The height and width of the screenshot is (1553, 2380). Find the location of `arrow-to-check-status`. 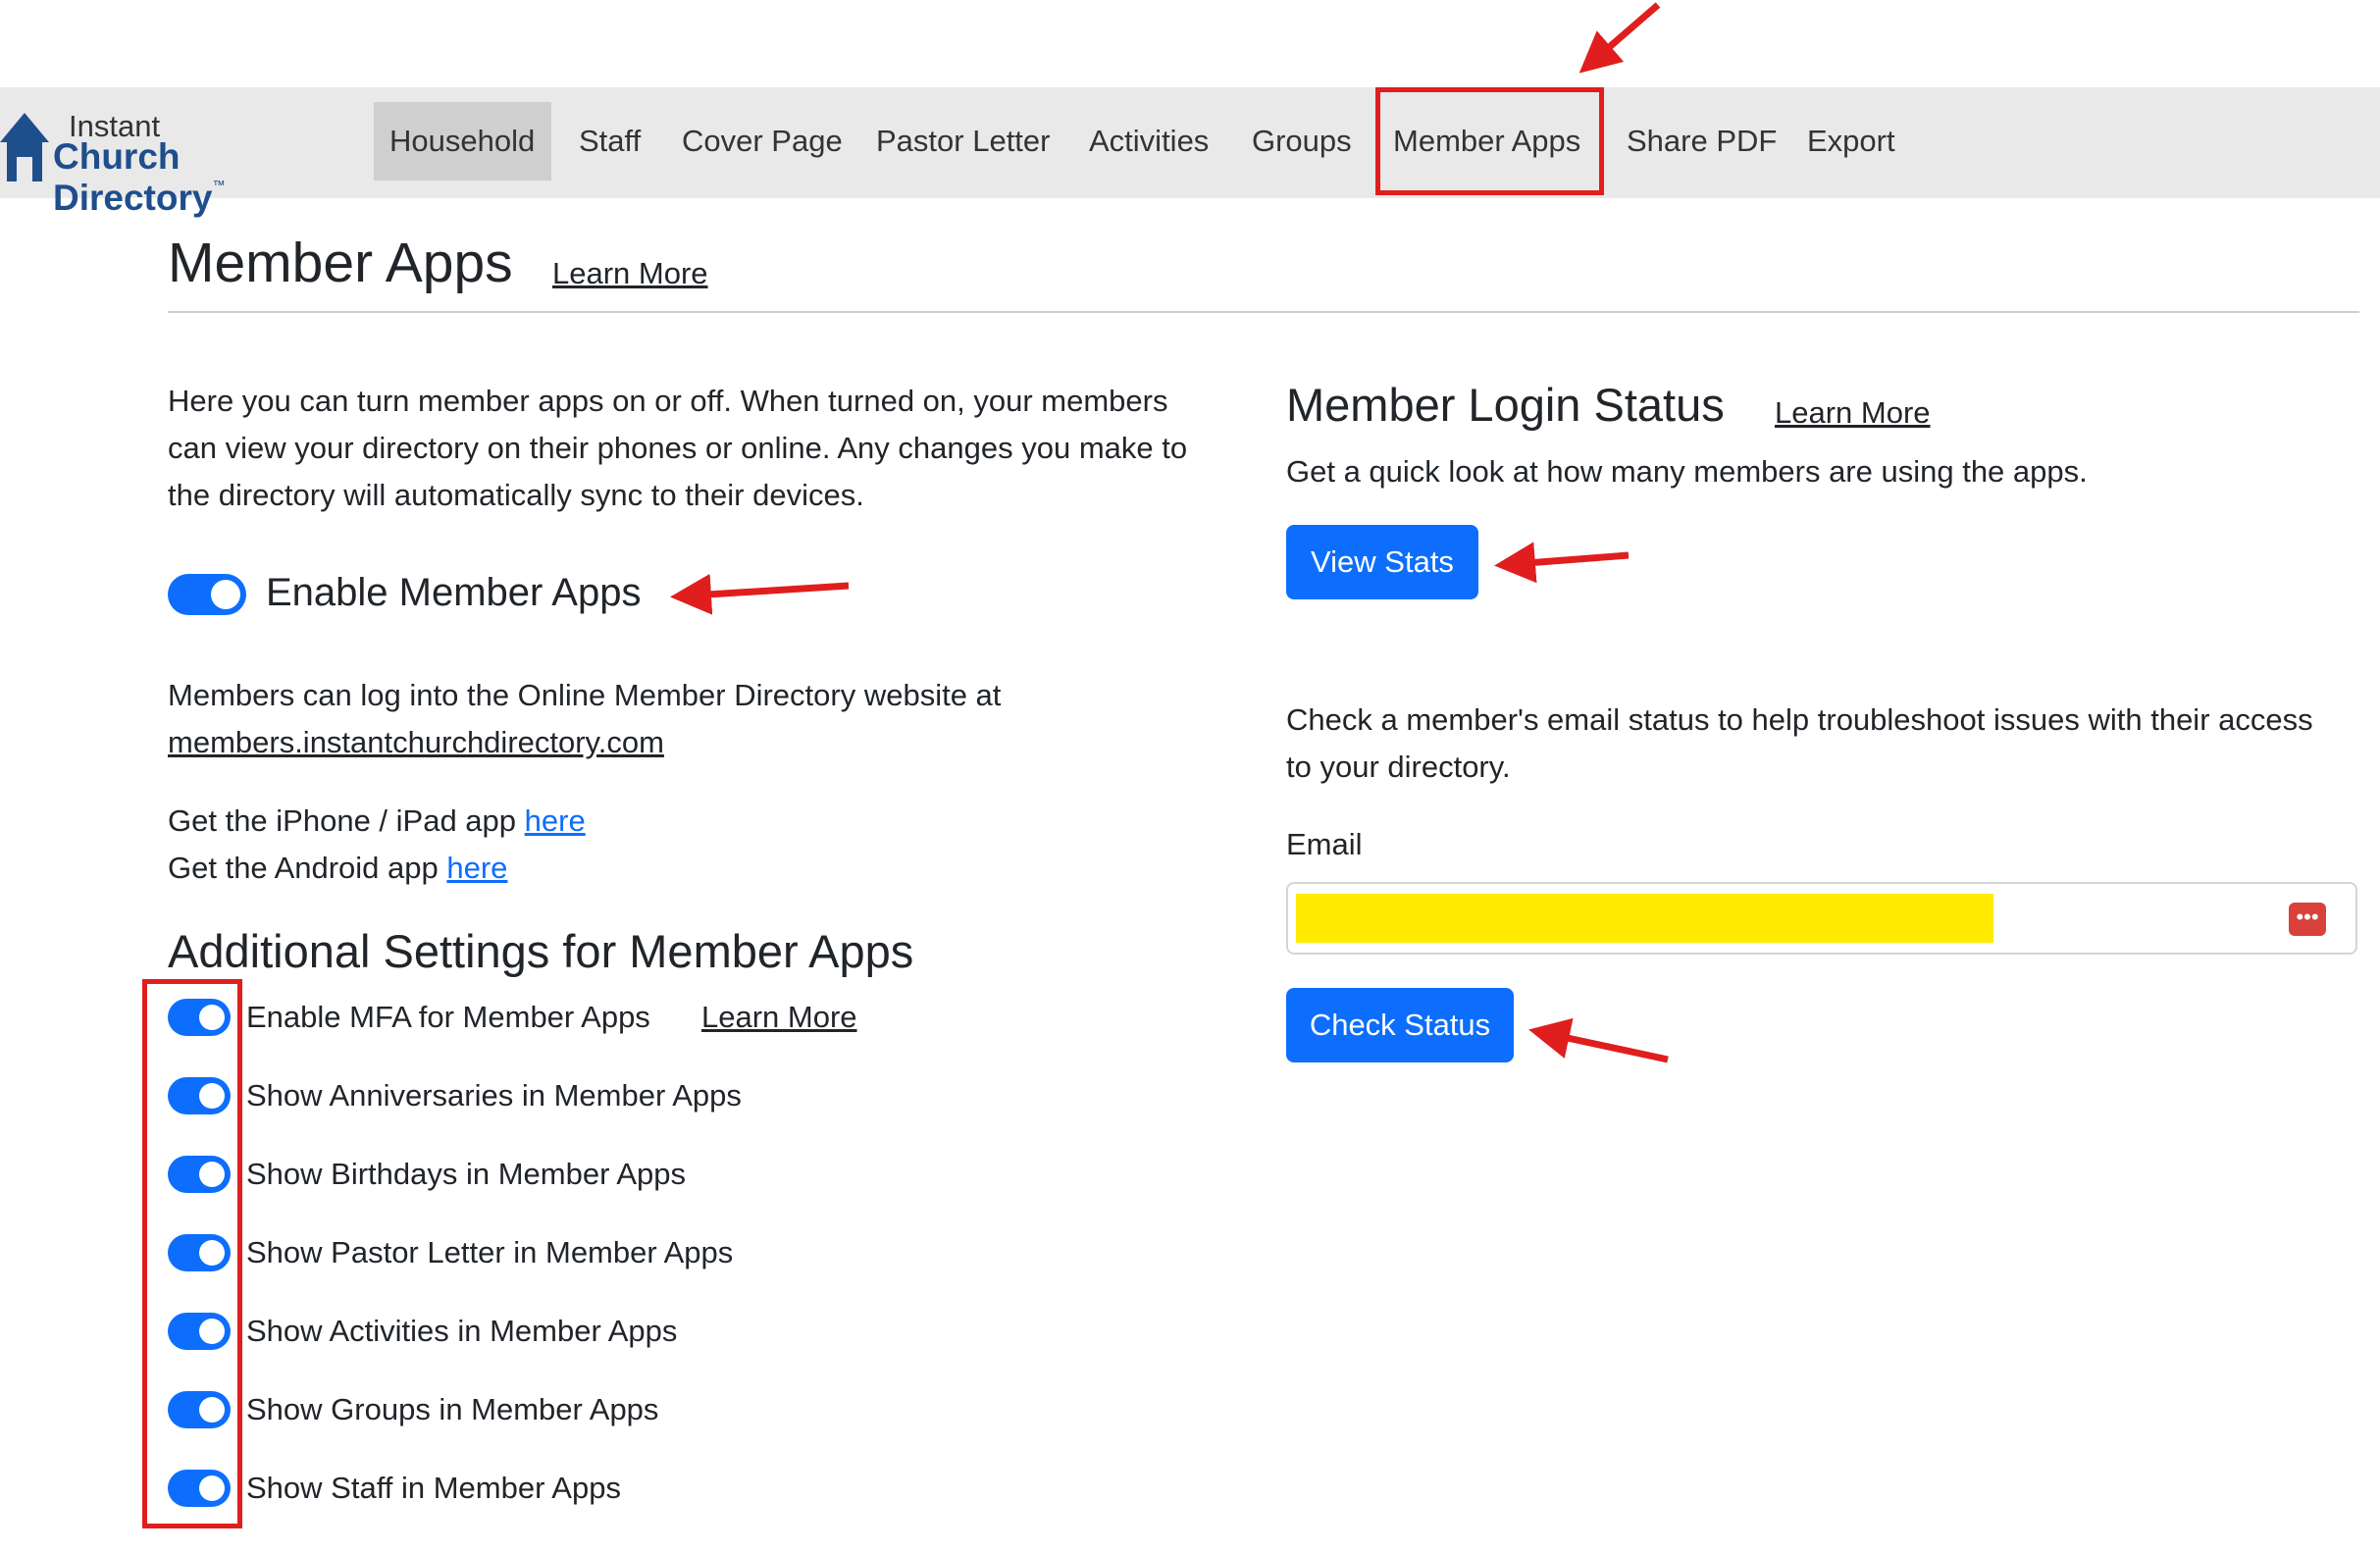

arrow-to-check-status is located at coordinates (1598, 1040).